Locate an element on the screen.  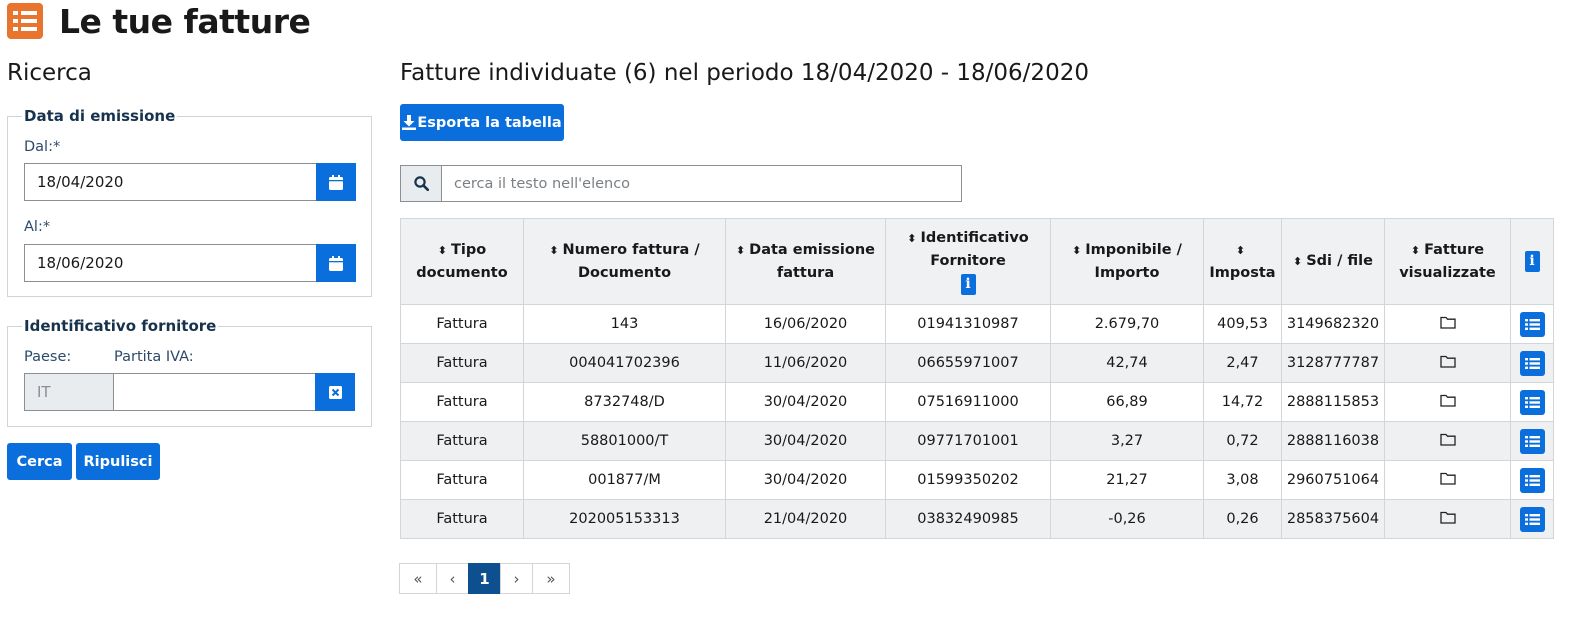
page-1-button: 1 is located at coordinates (484, 578).